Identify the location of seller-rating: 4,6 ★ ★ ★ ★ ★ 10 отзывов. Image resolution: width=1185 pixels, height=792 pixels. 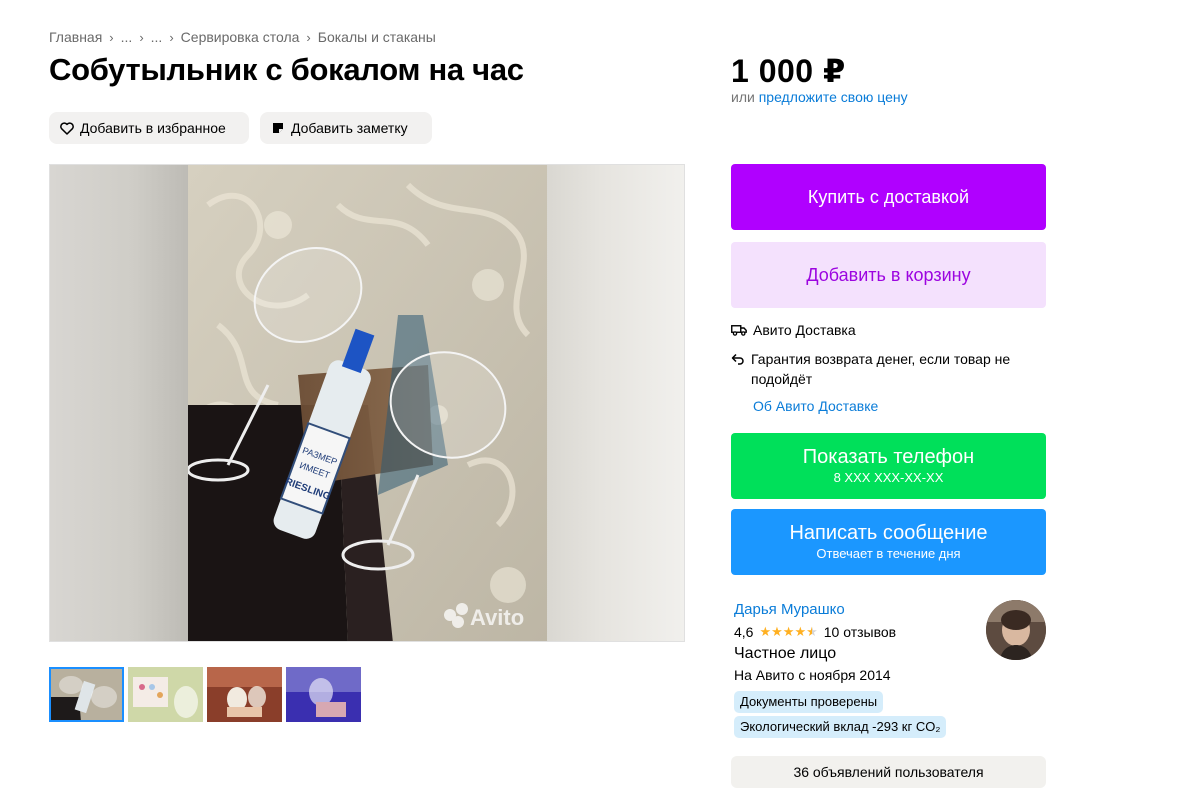
(815, 632).